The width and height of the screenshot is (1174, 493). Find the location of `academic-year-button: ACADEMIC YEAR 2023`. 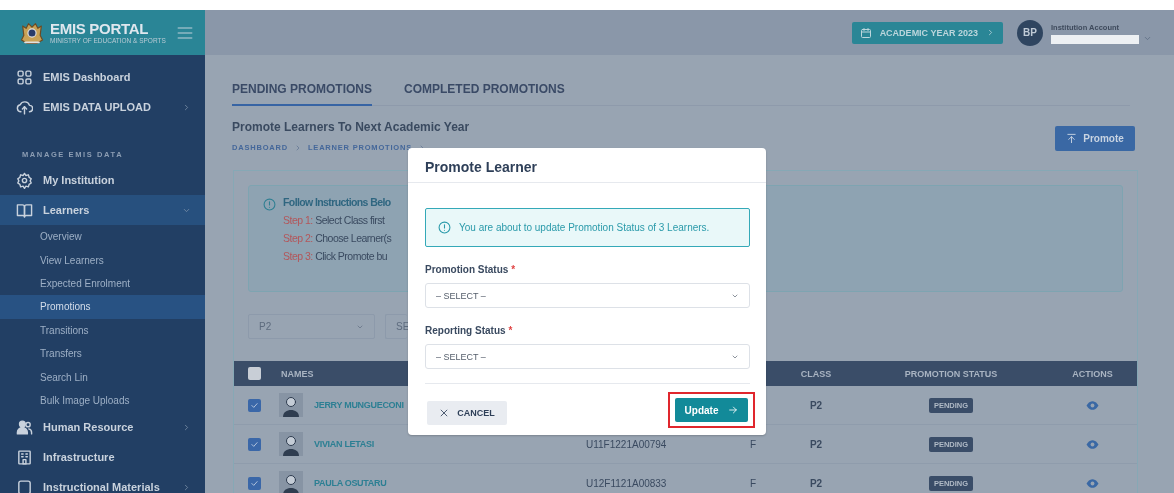

academic-year-button: ACADEMIC YEAR 2023 is located at coordinates (927, 32).